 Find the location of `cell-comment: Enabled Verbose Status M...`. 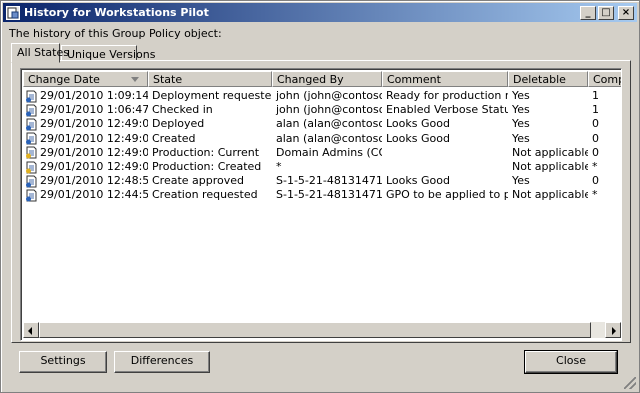

cell-comment: Enabled Verbose Status M... is located at coordinates (447, 110).